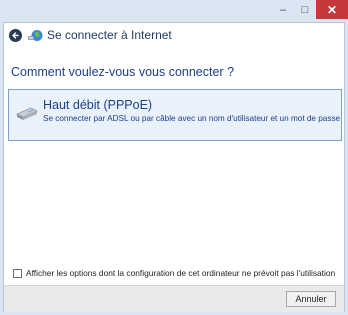 The image size is (348, 315). Describe the element at coordinates (35, 35) in the screenshot. I see `network-globe-icon` at that location.